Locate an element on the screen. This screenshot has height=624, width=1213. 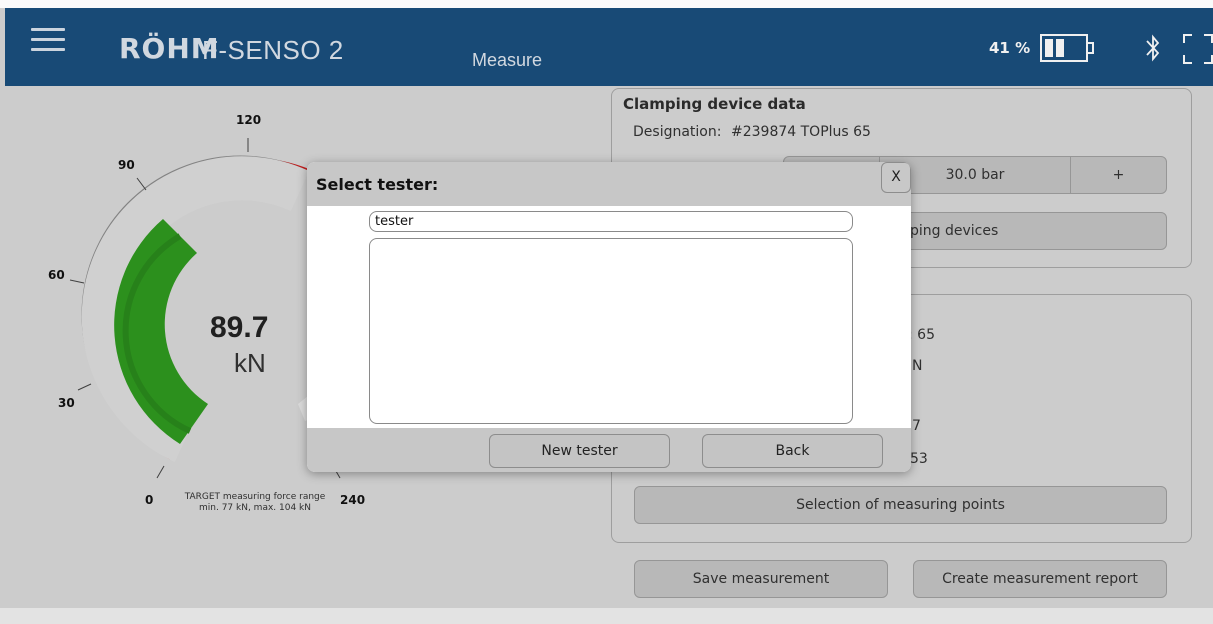
top-strip is located at coordinates (606, 4).